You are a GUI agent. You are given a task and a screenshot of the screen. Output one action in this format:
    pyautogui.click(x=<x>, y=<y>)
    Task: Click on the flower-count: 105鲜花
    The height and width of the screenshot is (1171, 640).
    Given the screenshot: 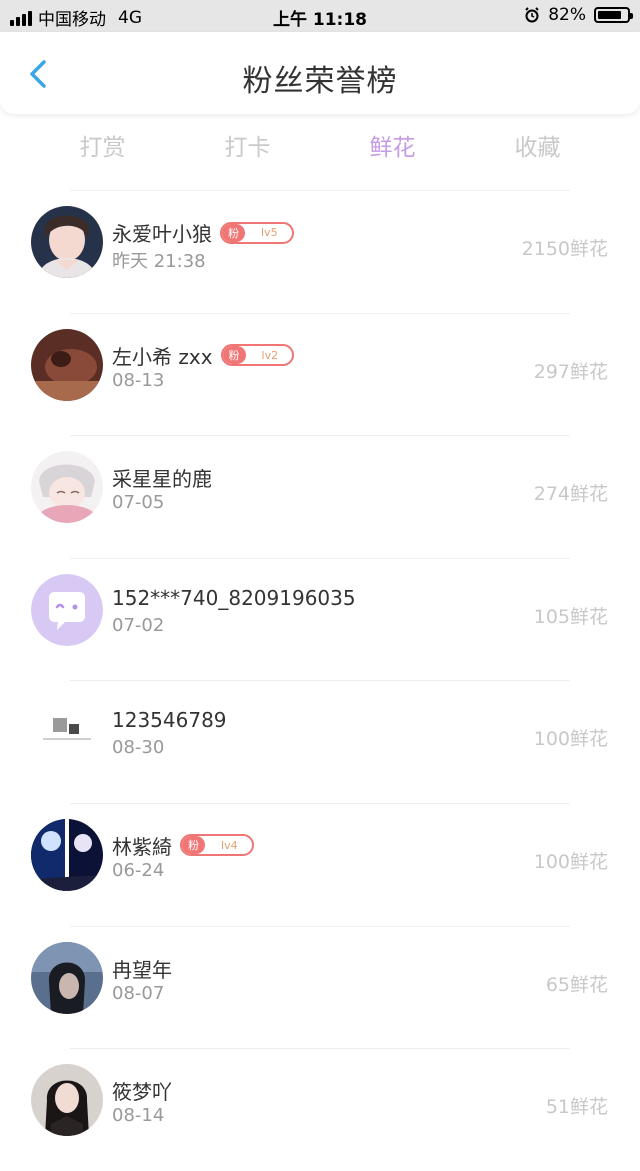 What is the action you would take?
    pyautogui.click(x=570, y=616)
    